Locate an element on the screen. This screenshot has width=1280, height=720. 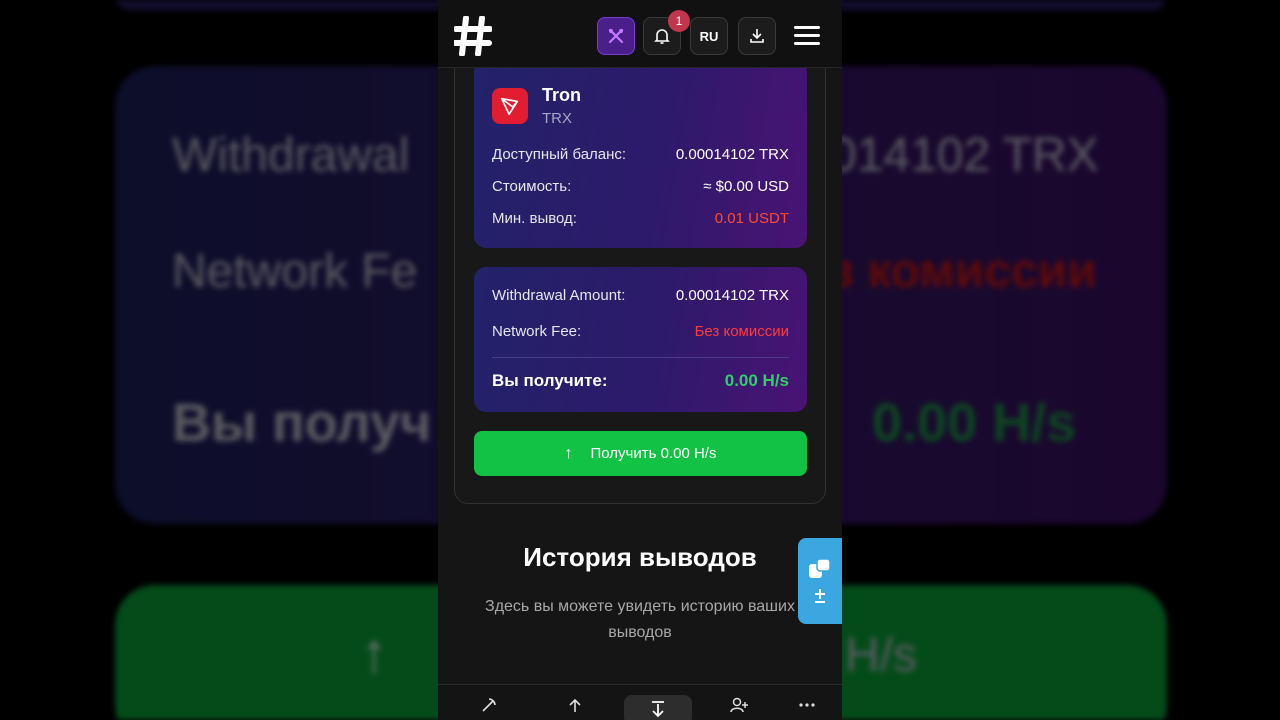
coin-name: Tron is located at coordinates (561, 95).